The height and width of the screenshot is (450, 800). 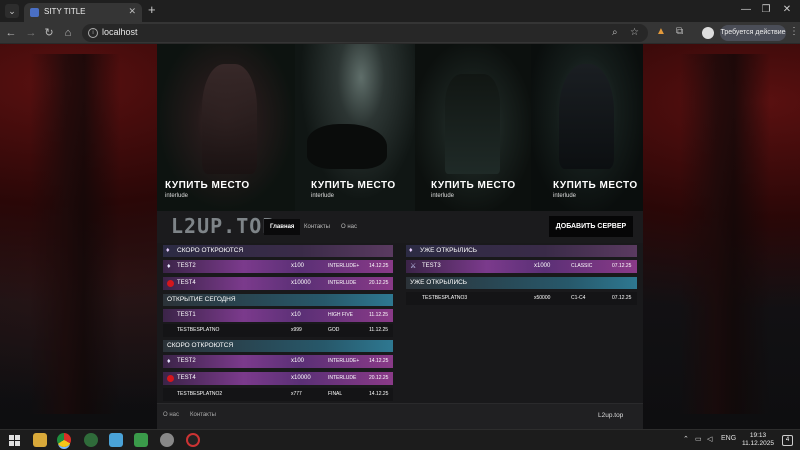 What do you see at coordinates (753, 33) in the screenshot?
I see `action-required-button: Требуется действие` at bounding box center [753, 33].